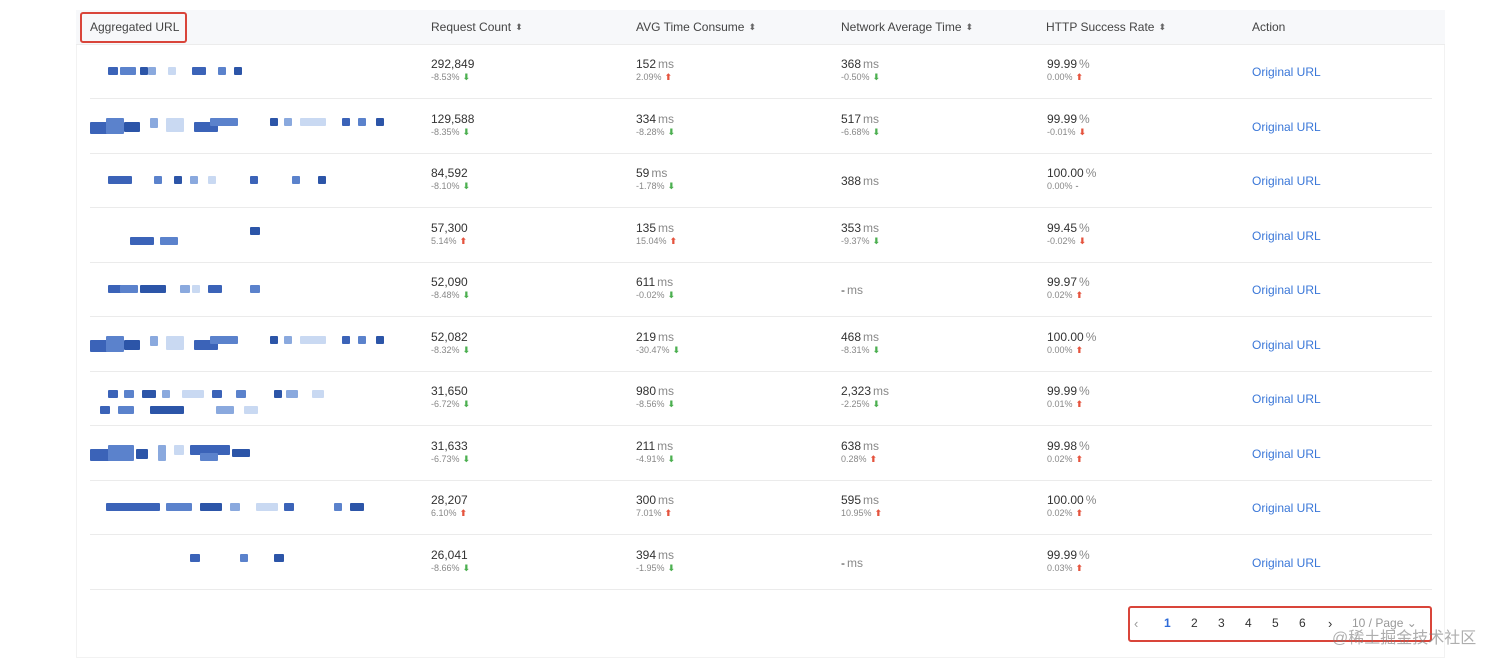 This screenshot has height=665, width=1512. What do you see at coordinates (1091, 173) in the screenshot?
I see `unit-label: %` at bounding box center [1091, 173].